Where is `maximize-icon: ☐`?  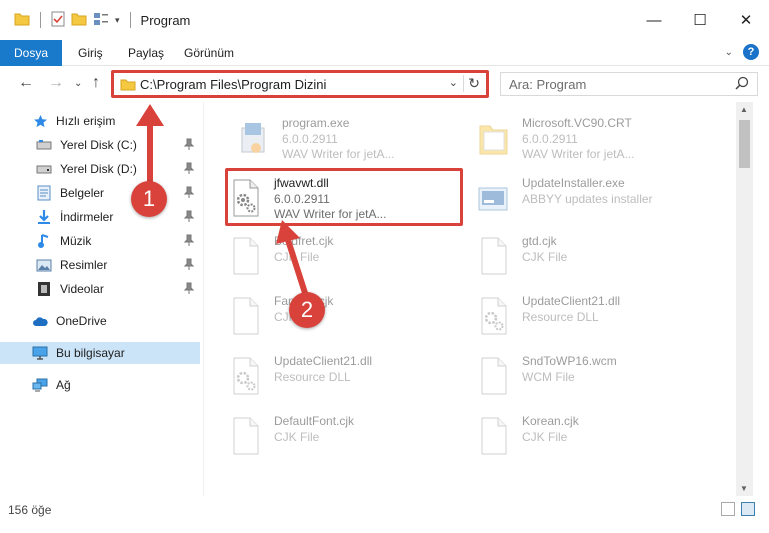
maximize-icon: ☐ is located at coordinates (700, 20).